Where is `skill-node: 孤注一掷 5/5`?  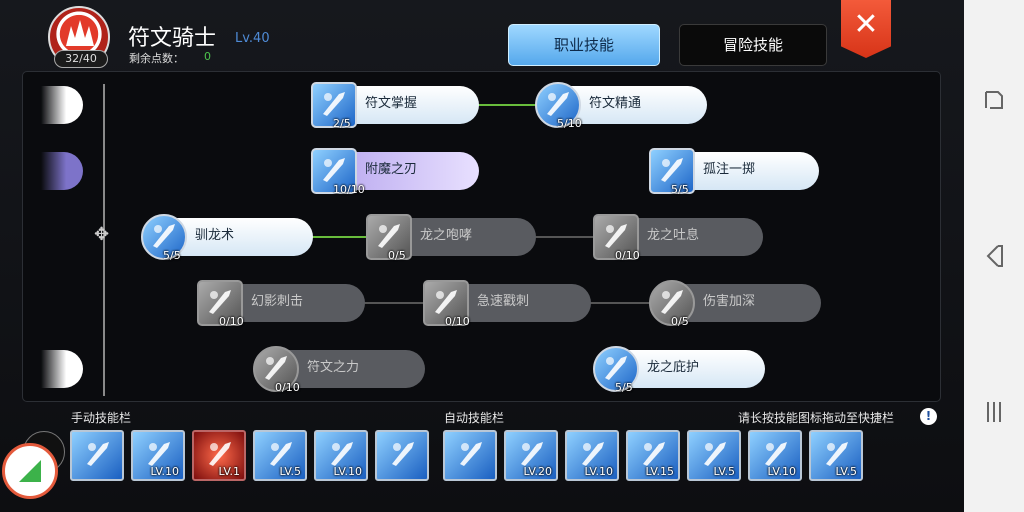 skill-node: 孤注一掷 5/5 is located at coordinates (734, 172).